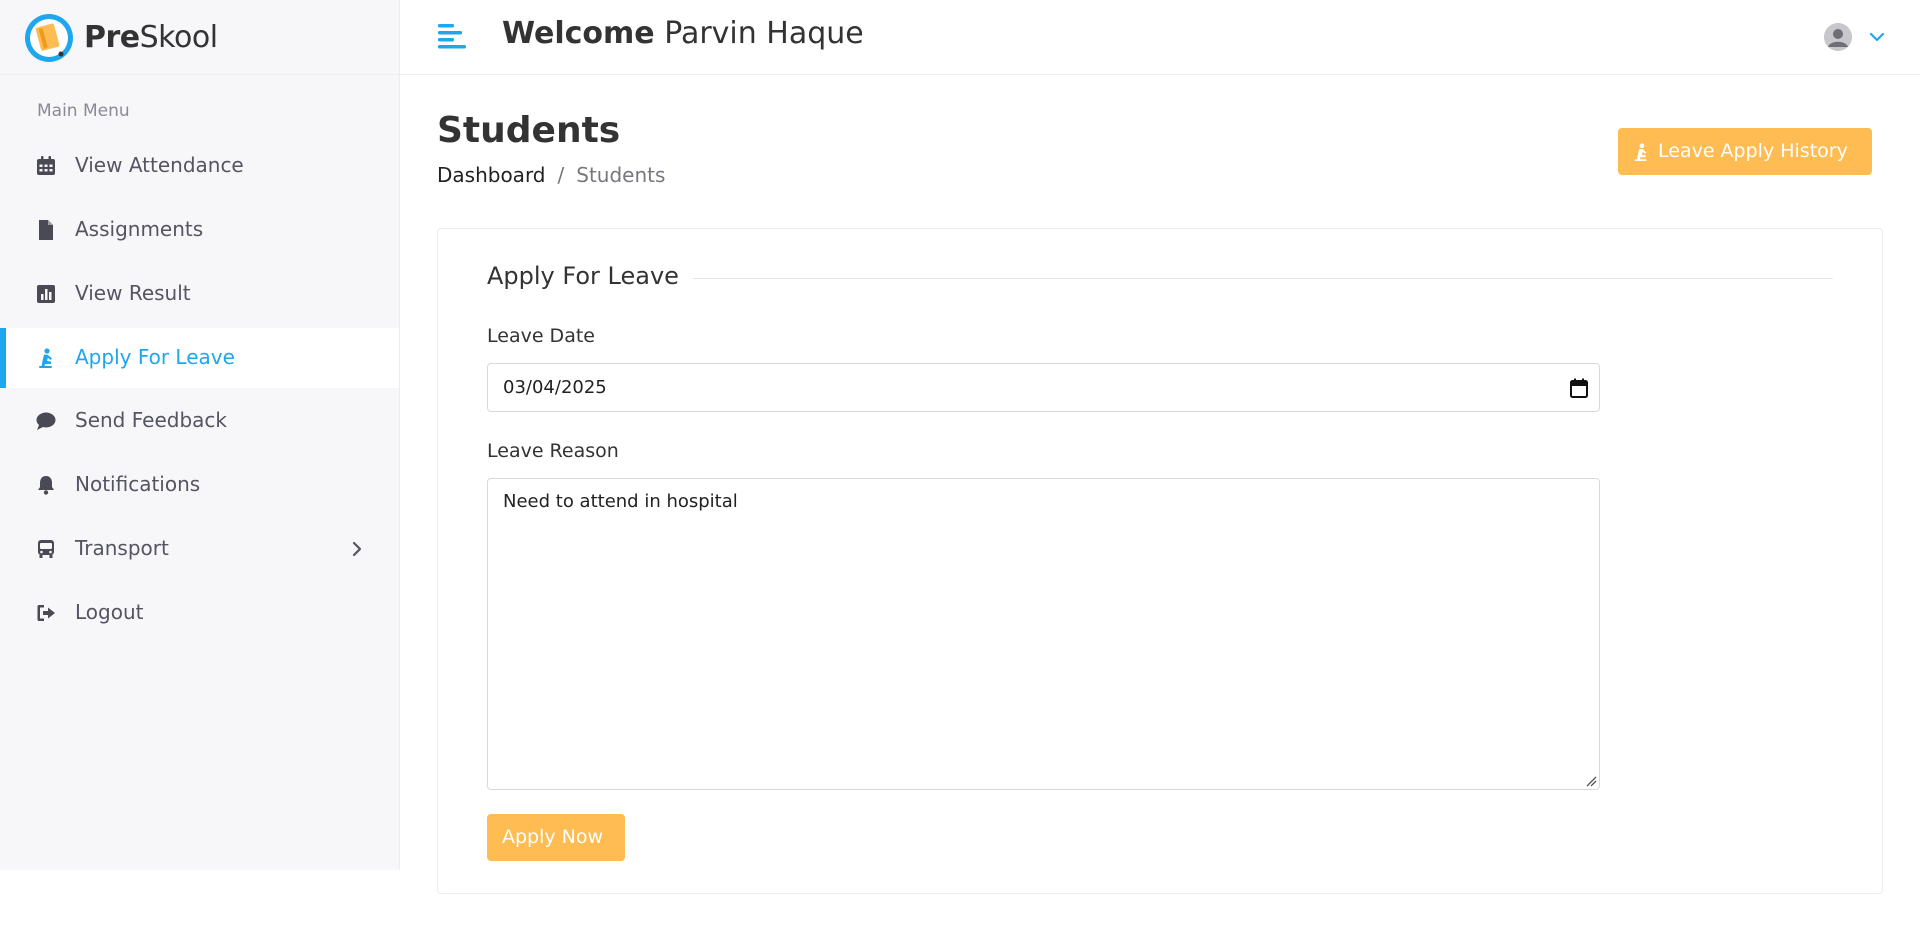  What do you see at coordinates (452, 37) in the screenshot?
I see `menu-lines-icon` at bounding box center [452, 37].